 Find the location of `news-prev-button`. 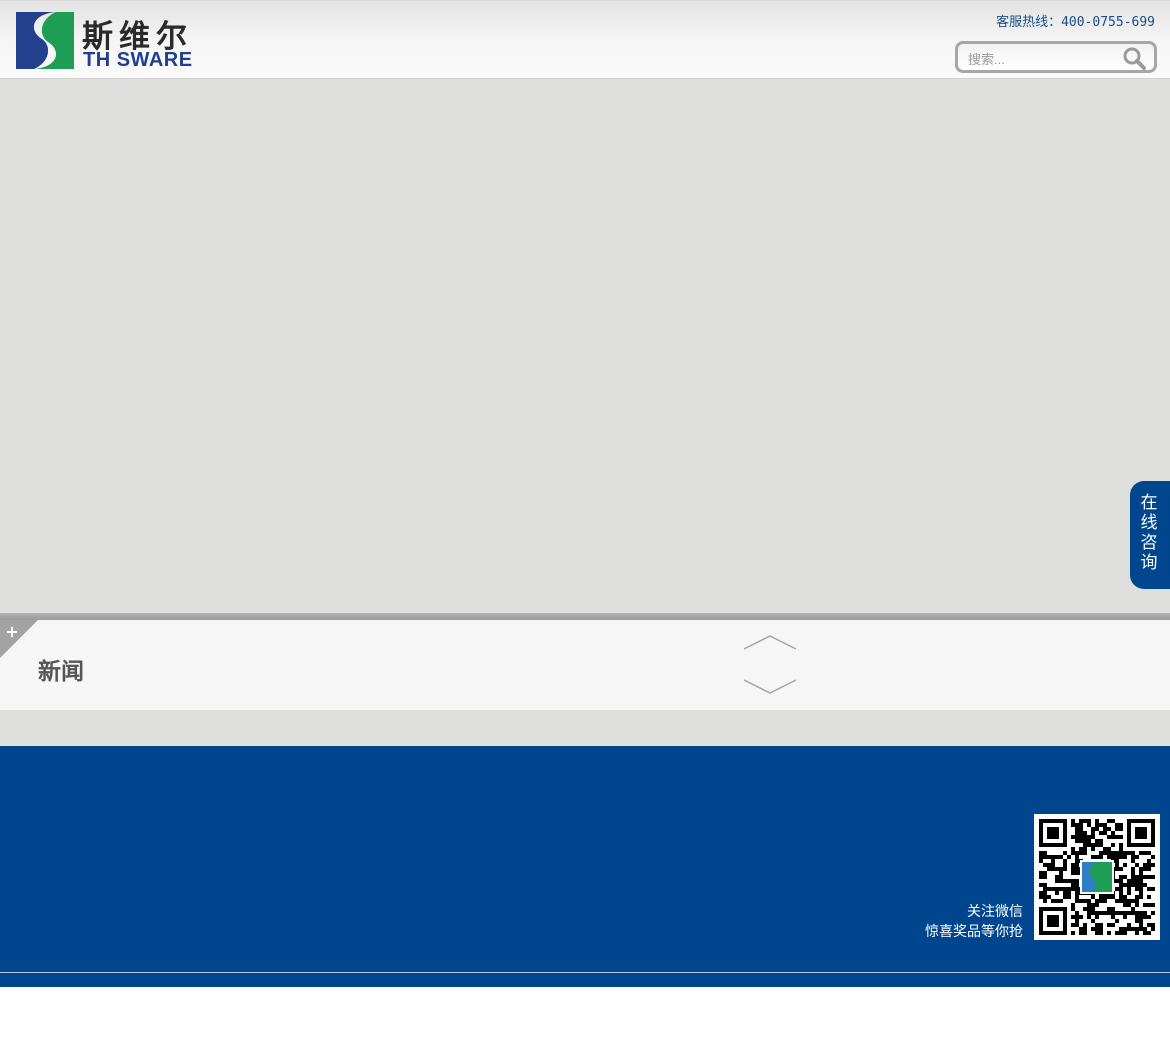

news-prev-button is located at coordinates (770, 643).